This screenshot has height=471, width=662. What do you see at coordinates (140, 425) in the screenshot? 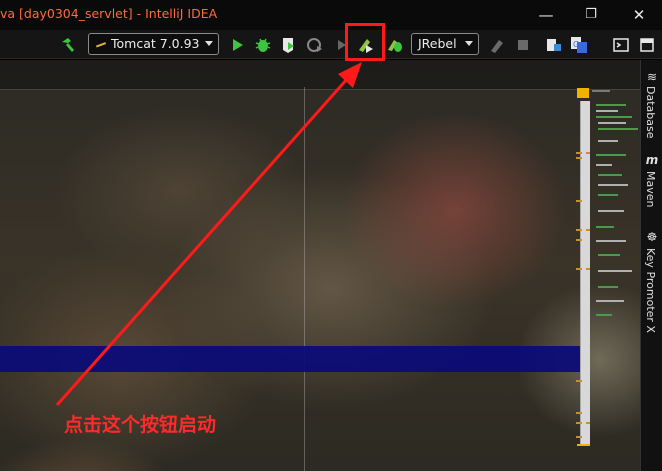
I see `annotation-text: 点击这个按钮启动` at bounding box center [140, 425].